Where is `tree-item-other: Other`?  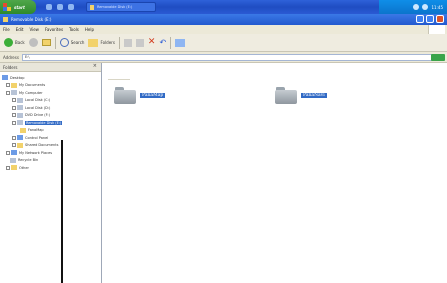 tree-item-other: Other is located at coordinates (50, 168).